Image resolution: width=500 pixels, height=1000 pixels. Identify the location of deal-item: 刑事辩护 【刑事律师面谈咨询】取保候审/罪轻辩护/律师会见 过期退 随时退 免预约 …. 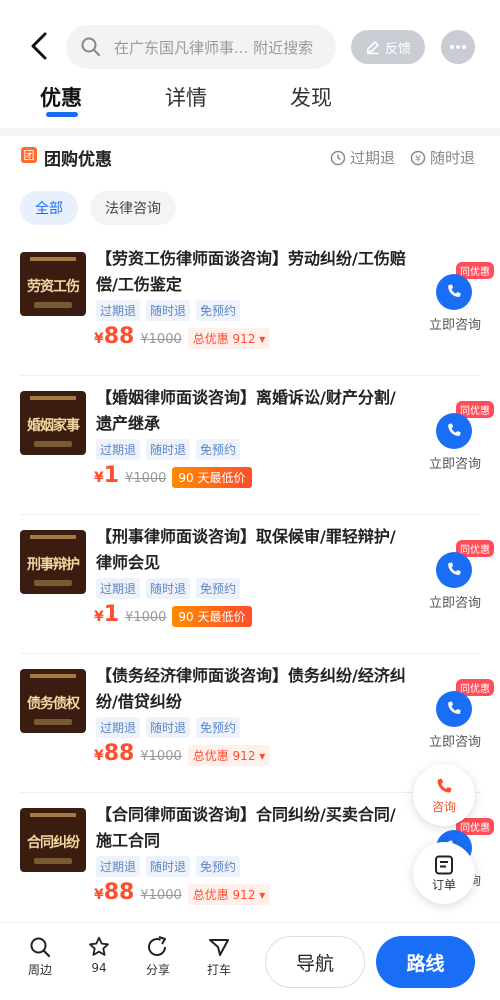
(250, 585).